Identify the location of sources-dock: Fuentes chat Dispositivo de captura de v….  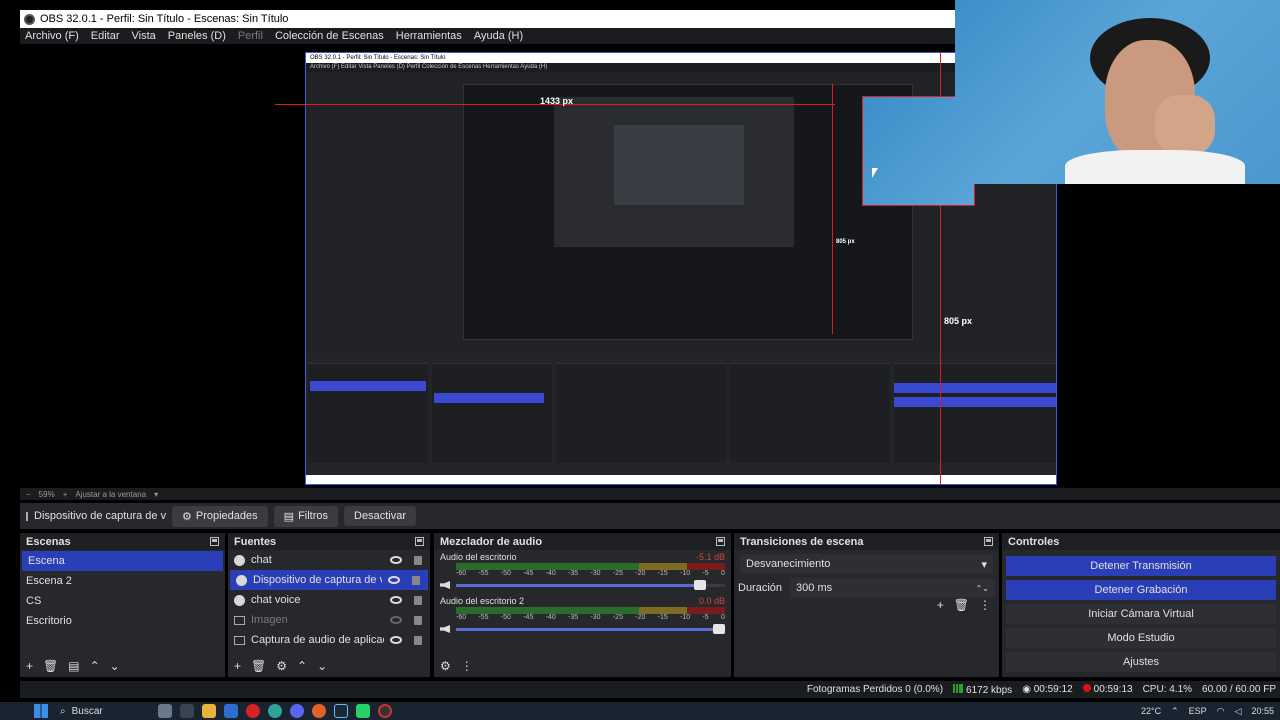
(329, 605).